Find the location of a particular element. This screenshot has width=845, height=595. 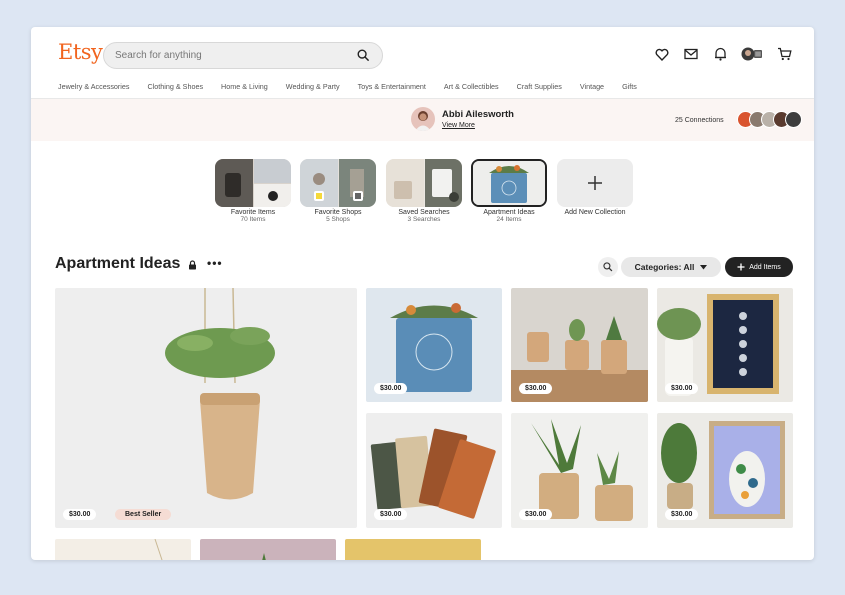

collection-saved-searches: Saved Searches 3 Searches is located at coordinates (424, 191).